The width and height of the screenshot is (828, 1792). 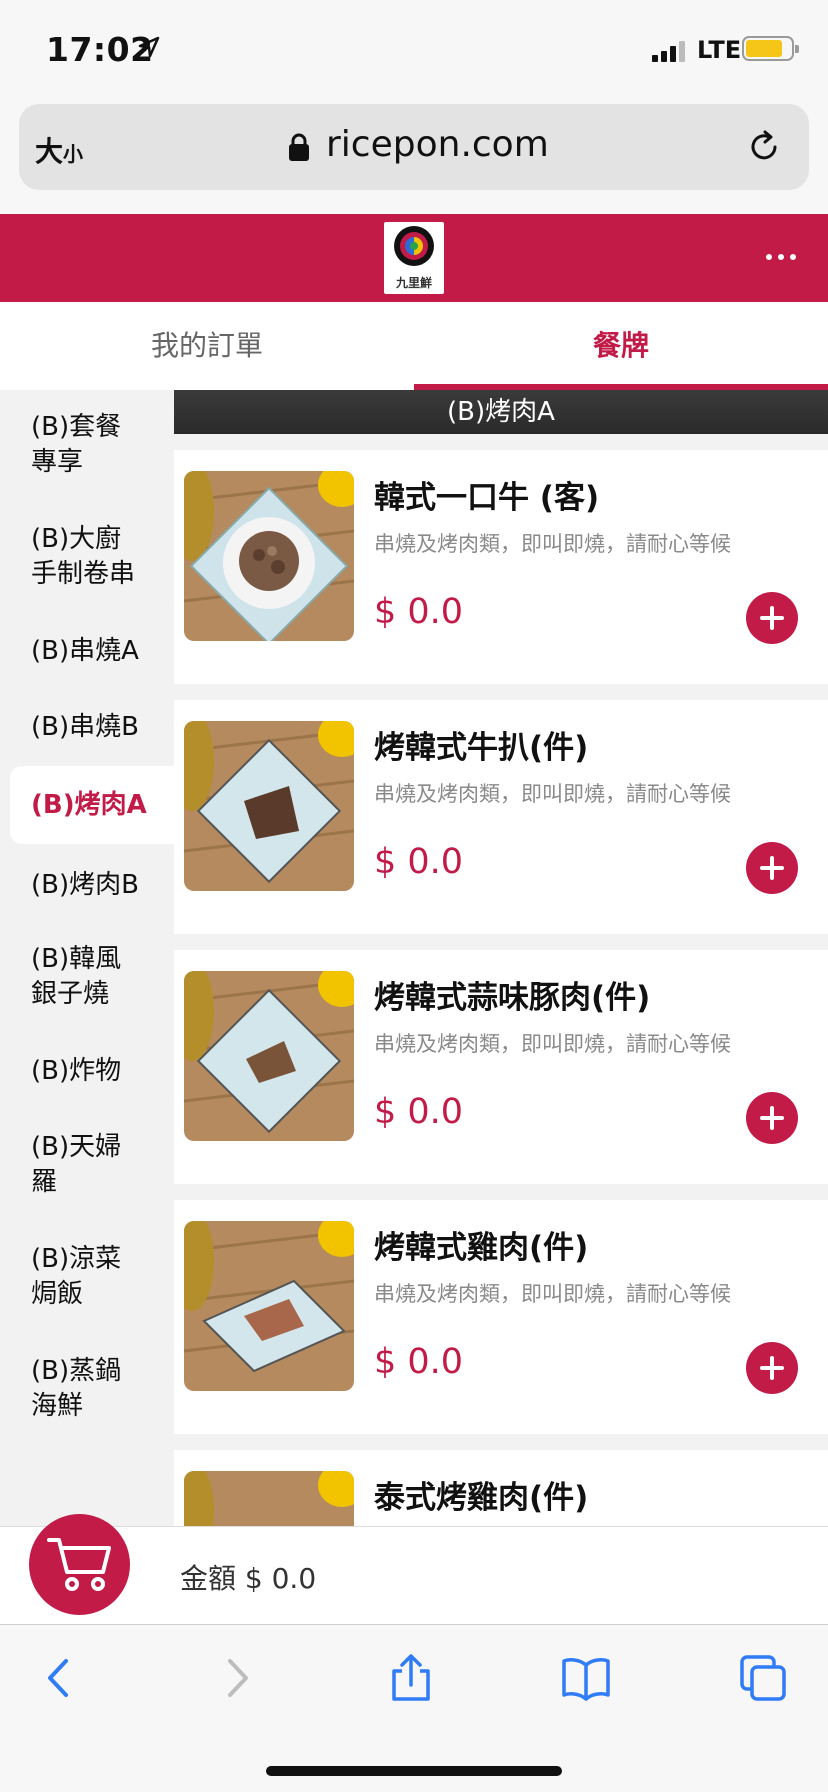 I want to click on tab-menu: 餐牌, so click(x=621, y=346).